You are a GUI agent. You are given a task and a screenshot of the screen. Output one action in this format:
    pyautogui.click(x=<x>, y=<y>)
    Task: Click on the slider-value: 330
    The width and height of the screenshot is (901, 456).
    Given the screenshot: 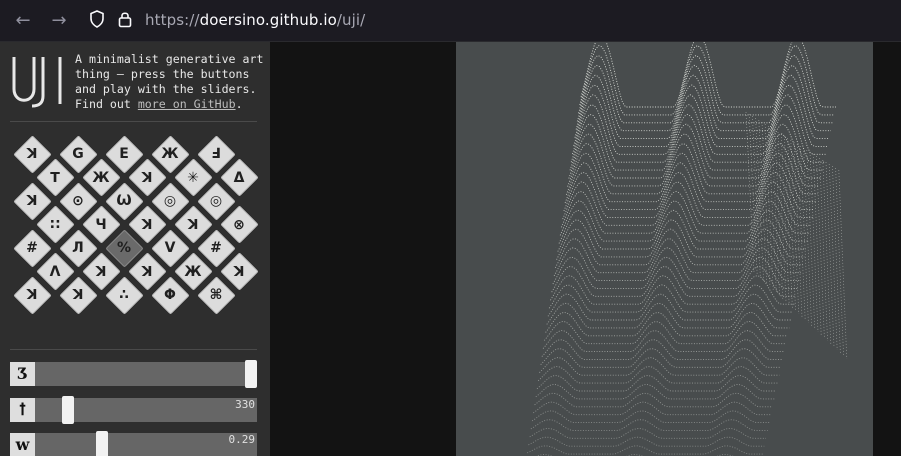 What is the action you would take?
    pyautogui.click(x=245, y=404)
    